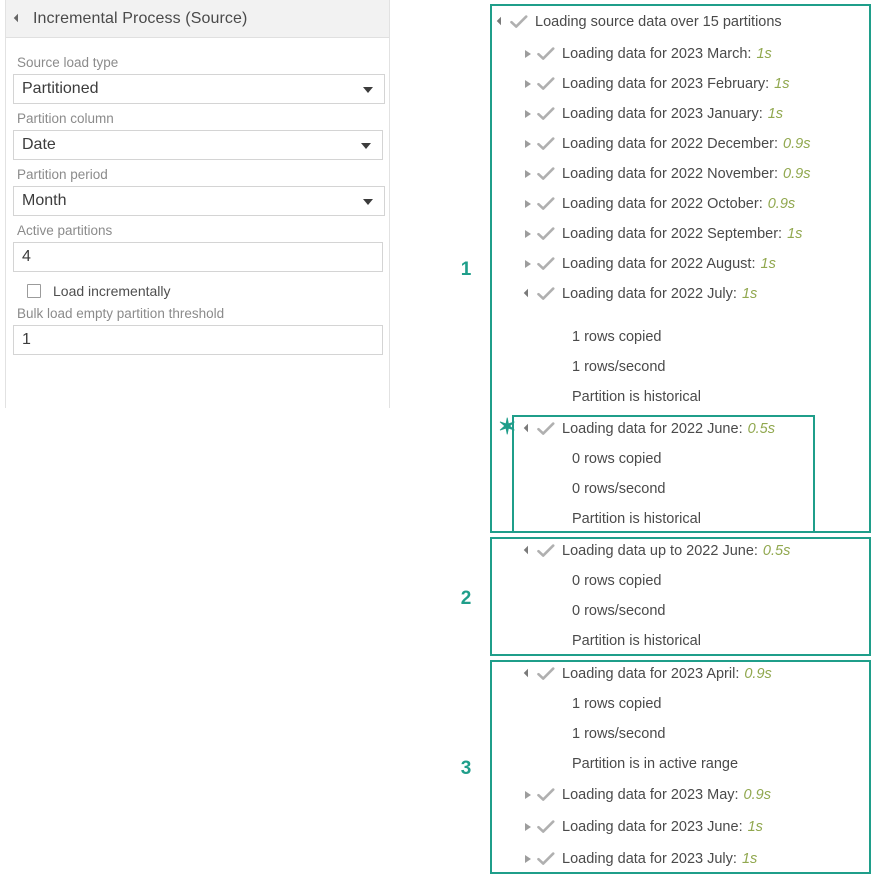 This screenshot has width=871, height=878. What do you see at coordinates (640, 294) in the screenshot?
I see `log-row-partition-8: Loading data for 2022 July: 1s` at bounding box center [640, 294].